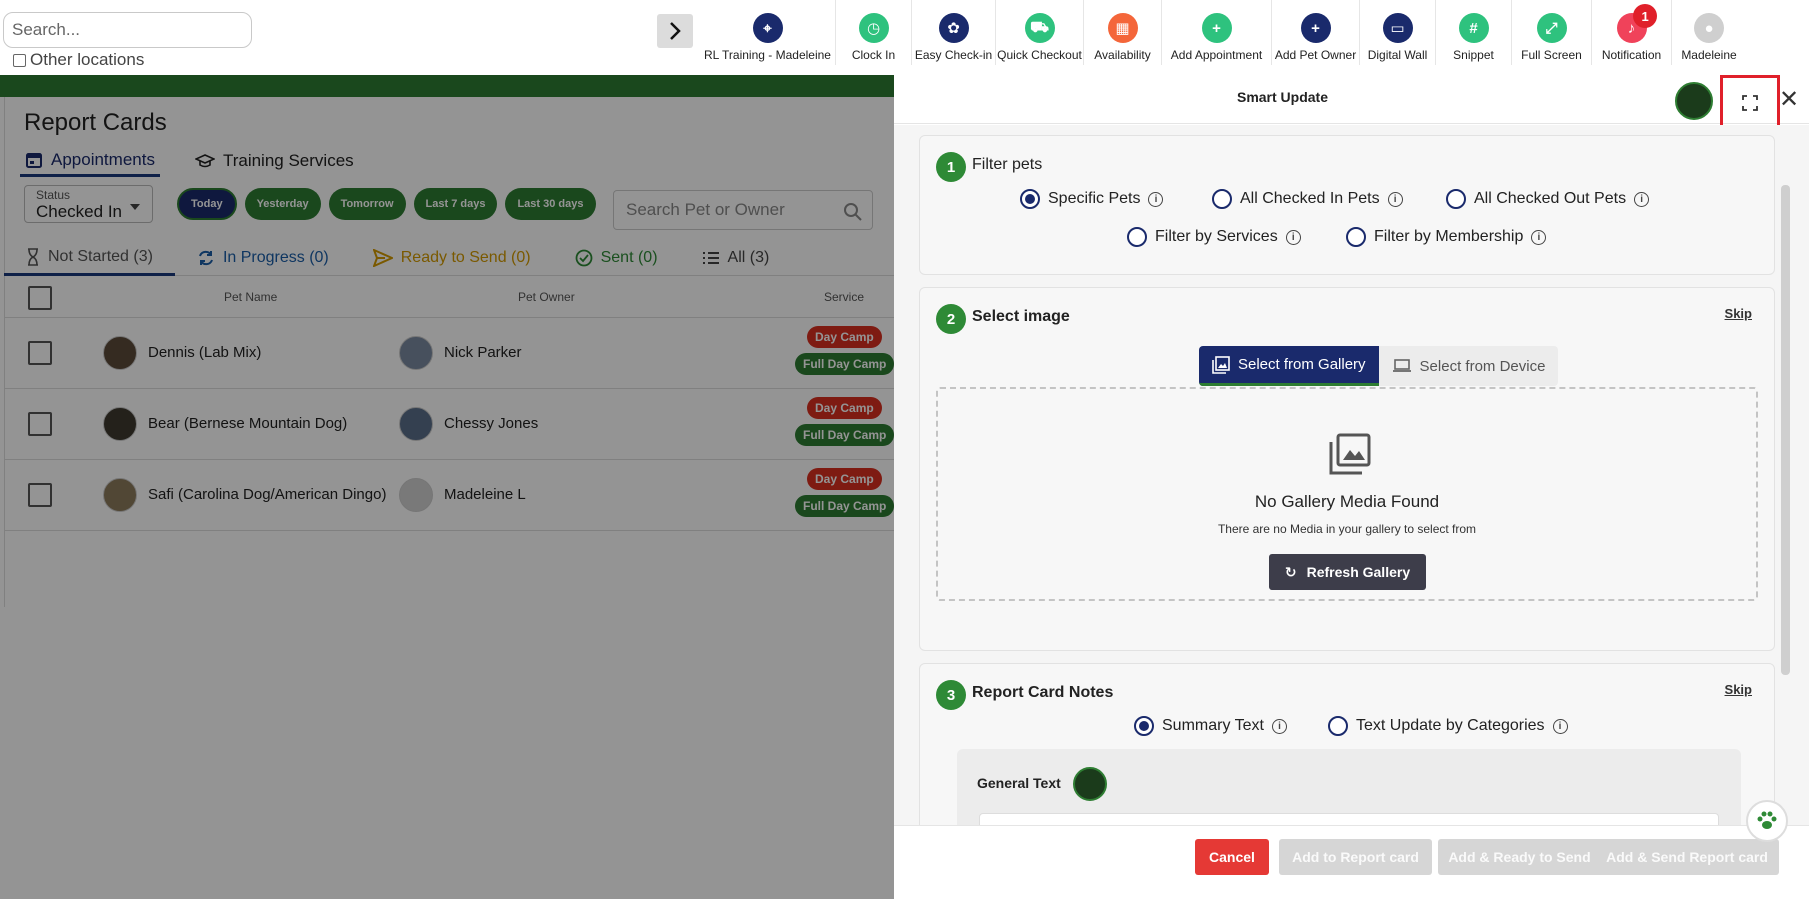 The image size is (1809, 899). What do you see at coordinates (1449, 236) in the screenshot?
I see `radio-label: Filter by Membership` at bounding box center [1449, 236].